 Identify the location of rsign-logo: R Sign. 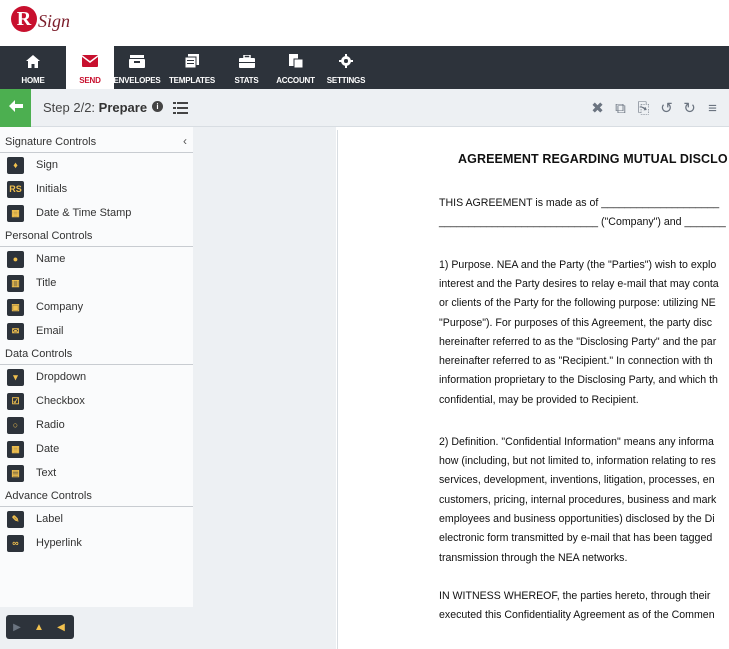
(40, 19).